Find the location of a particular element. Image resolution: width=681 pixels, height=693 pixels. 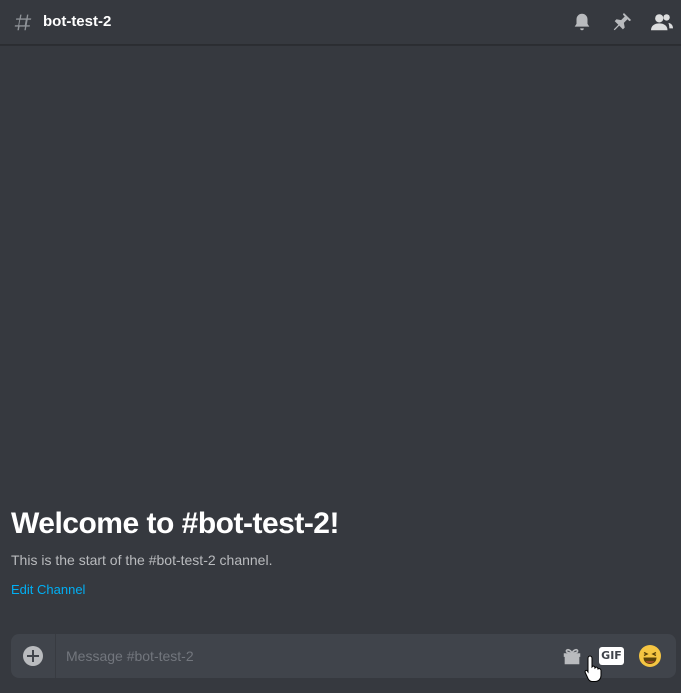

notification-settings-button is located at coordinates (582, 22).